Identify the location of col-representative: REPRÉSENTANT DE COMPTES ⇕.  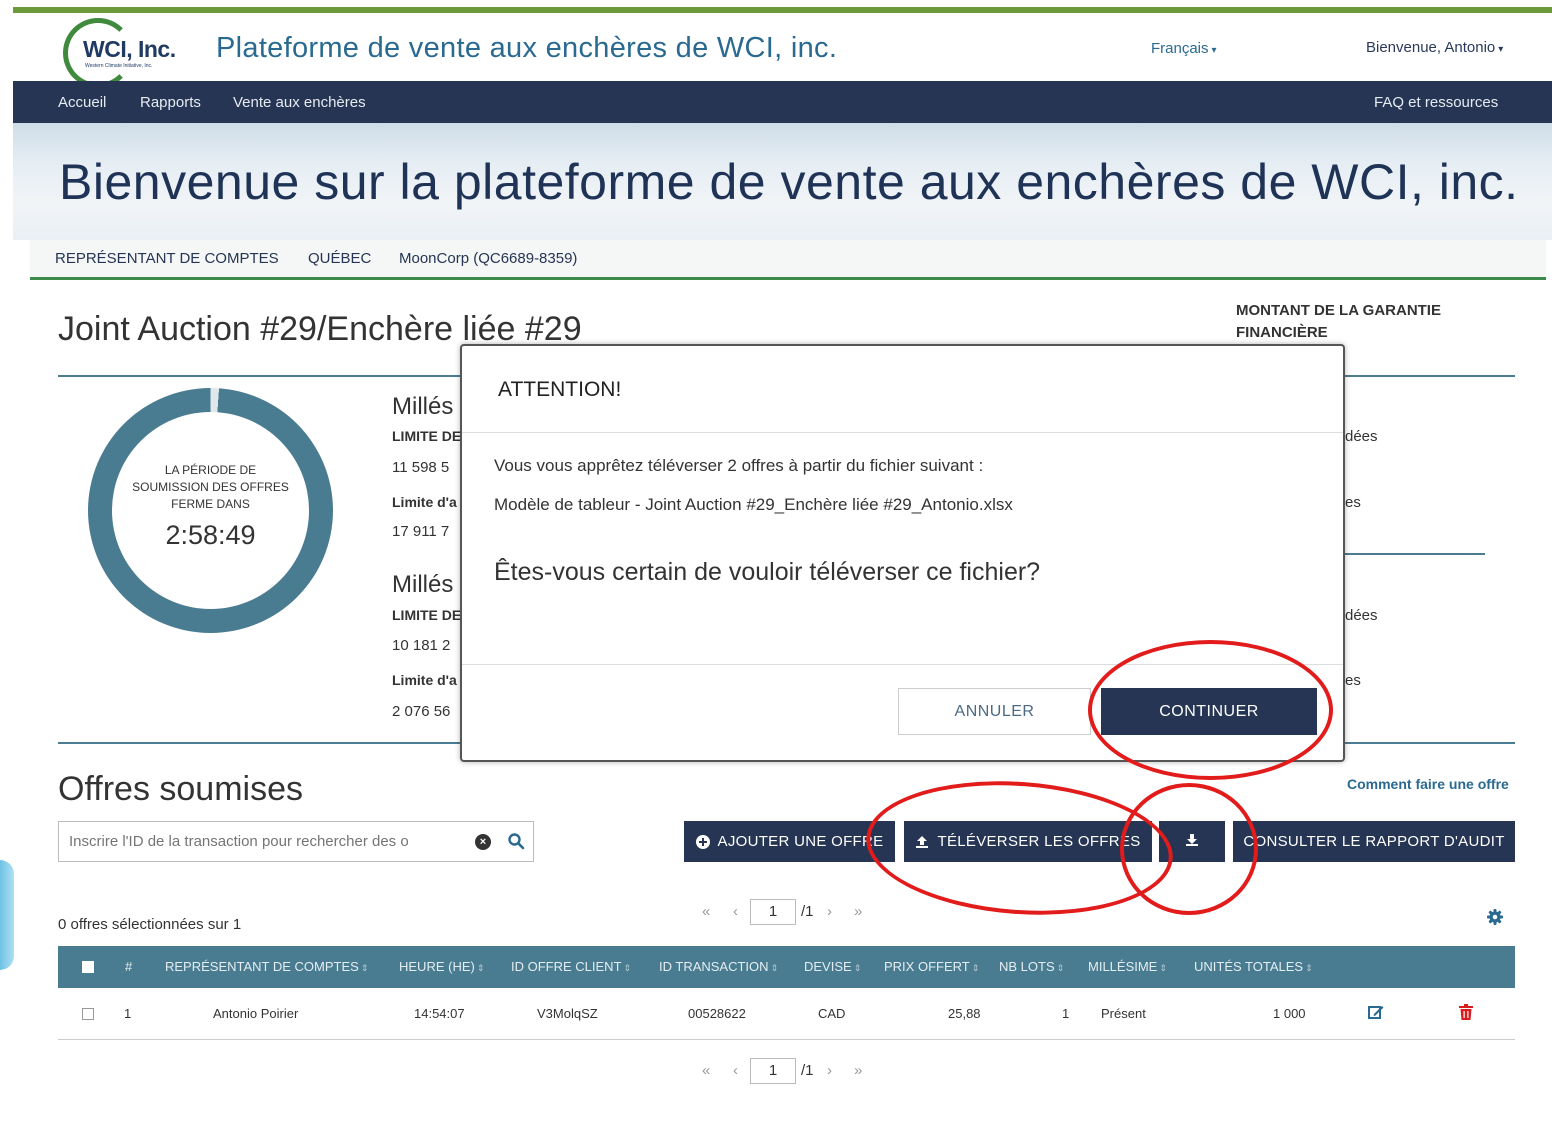
(266, 966).